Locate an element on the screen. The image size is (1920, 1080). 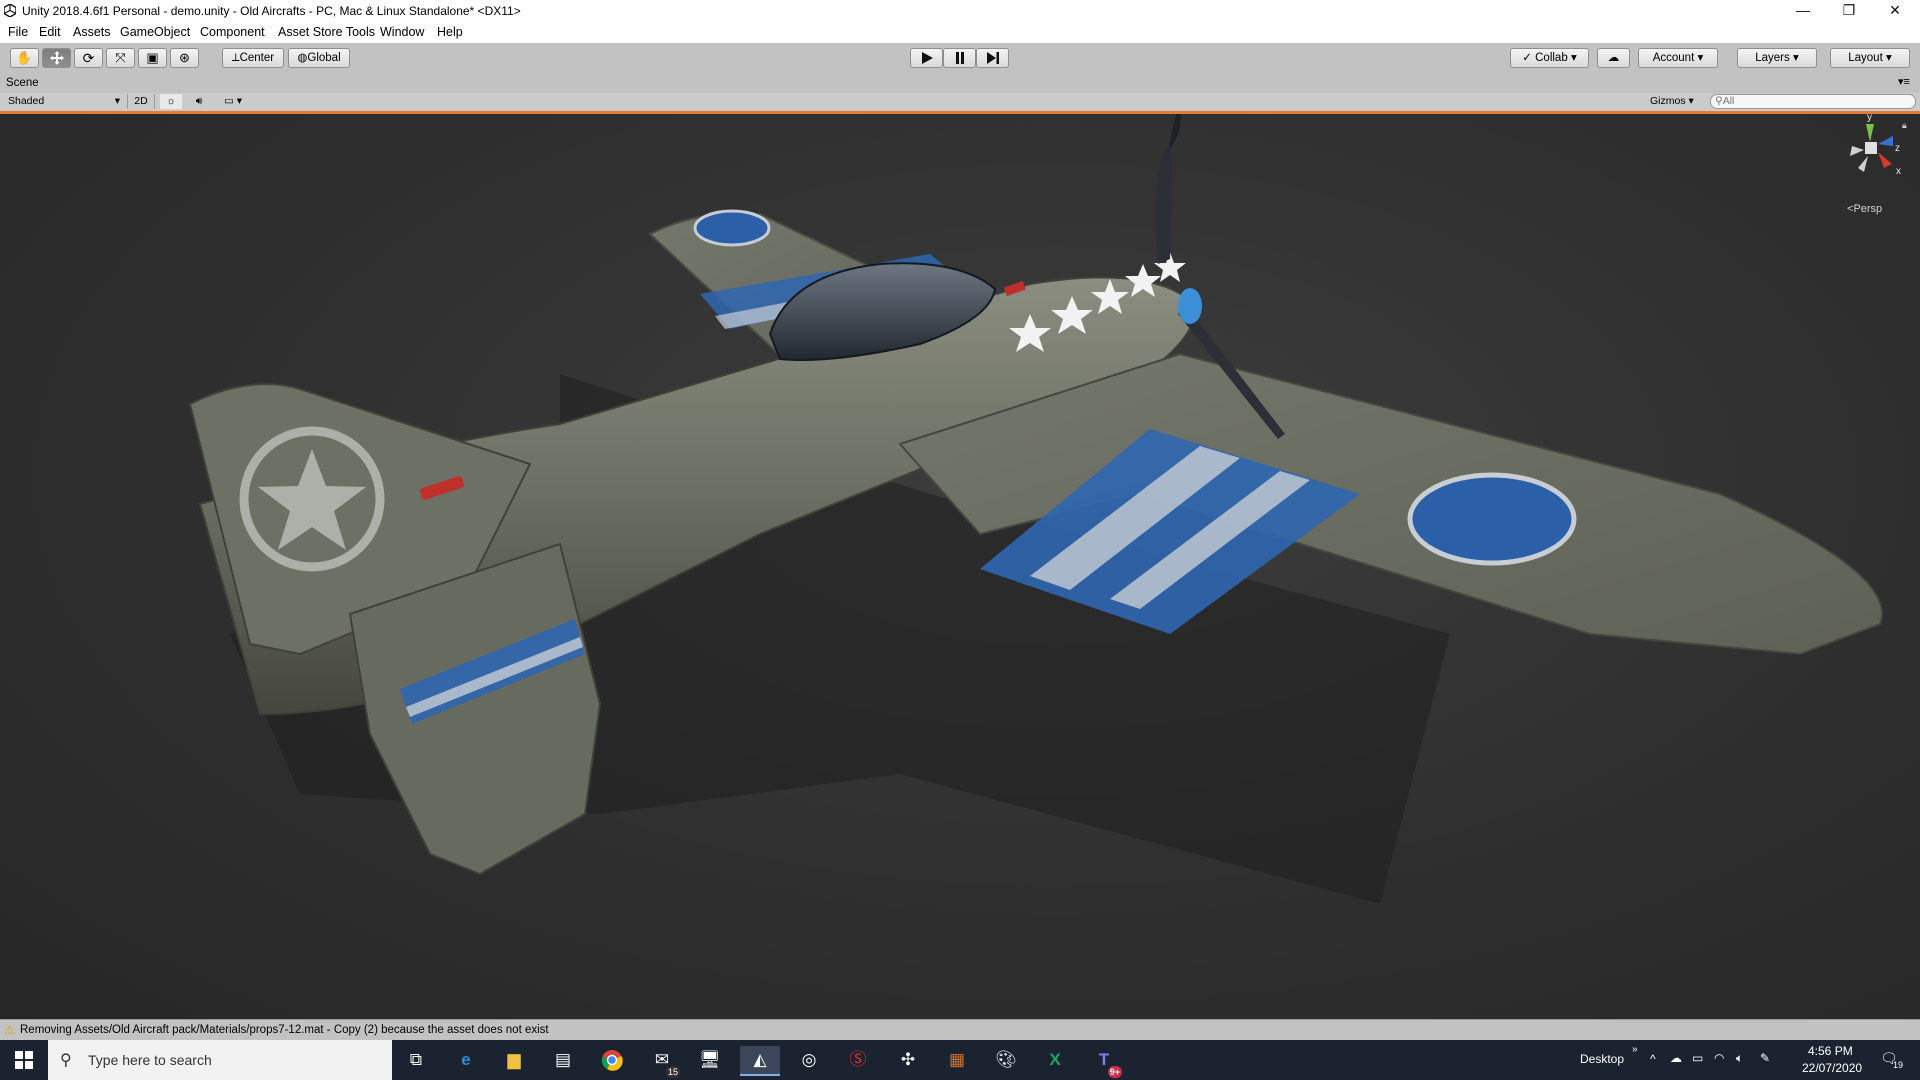
gizmo-z-label: z is located at coordinates (1897, 148).